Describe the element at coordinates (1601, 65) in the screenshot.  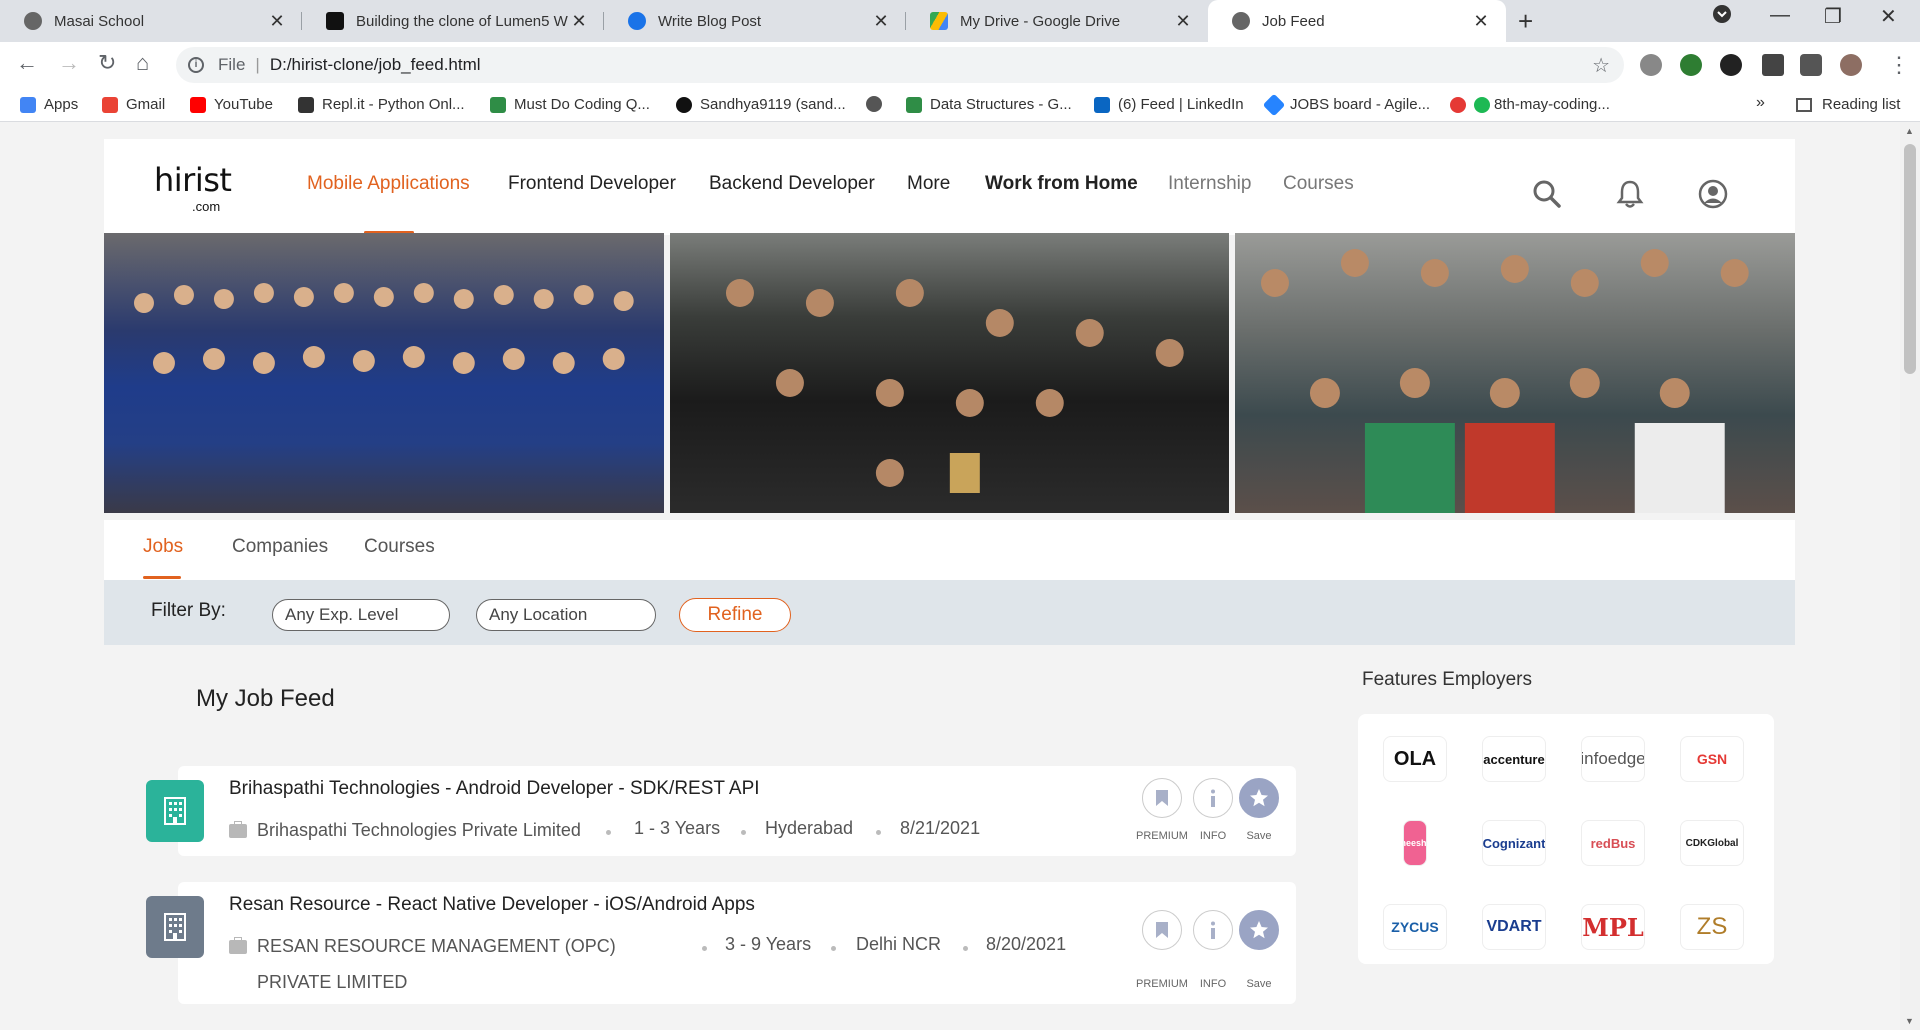
I see `bookmark-star-icon: ☆` at that location.